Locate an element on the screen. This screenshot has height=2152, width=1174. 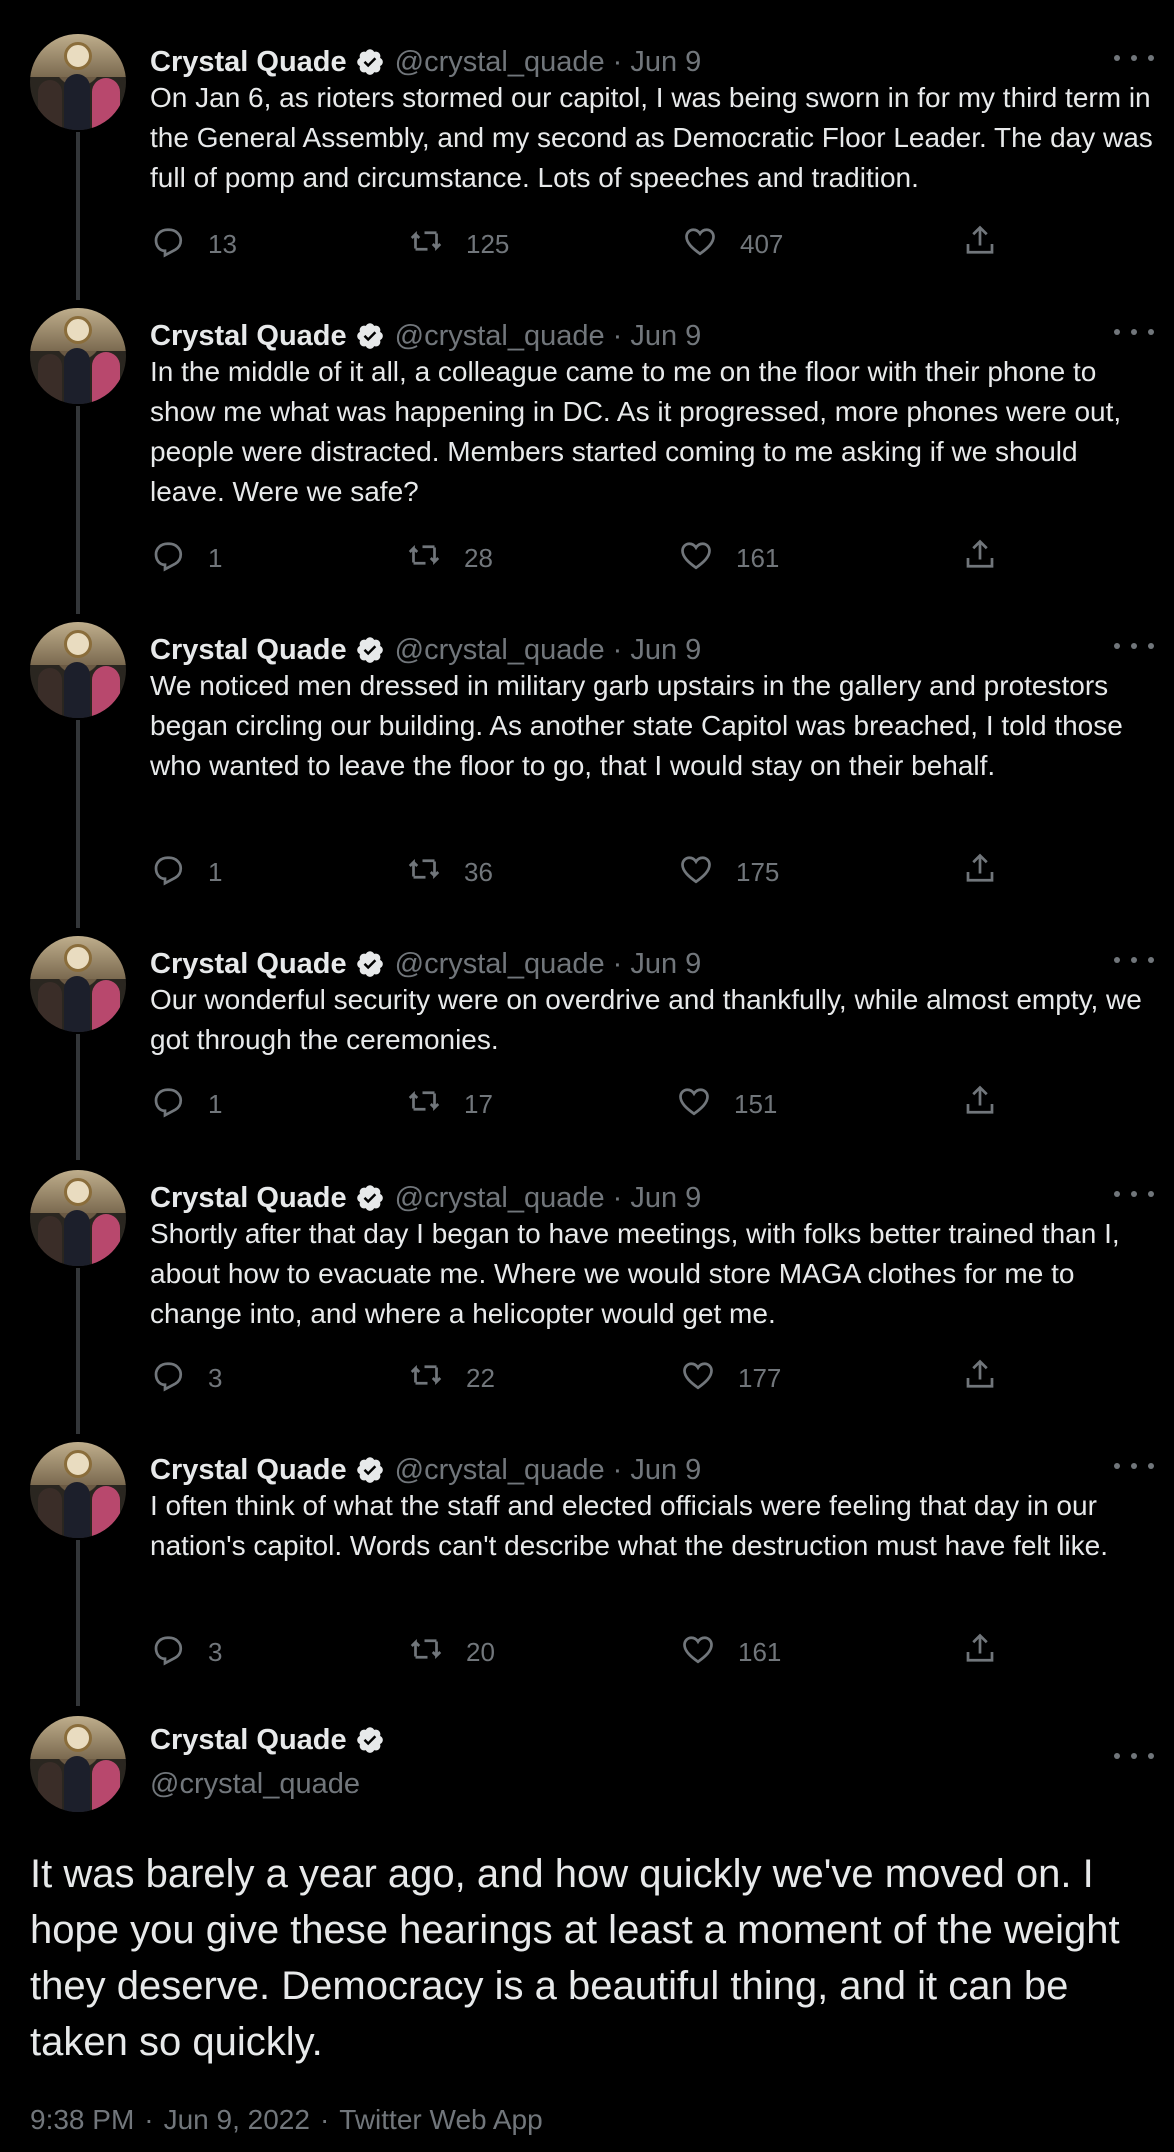
like-button: 407 is located at coordinates (732, 244).